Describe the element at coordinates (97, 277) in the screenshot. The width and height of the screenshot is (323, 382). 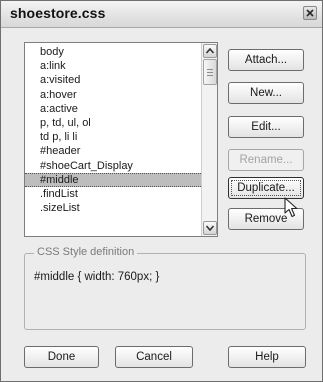
I see `style-definition-text: #middle { width: 760px; }` at that location.